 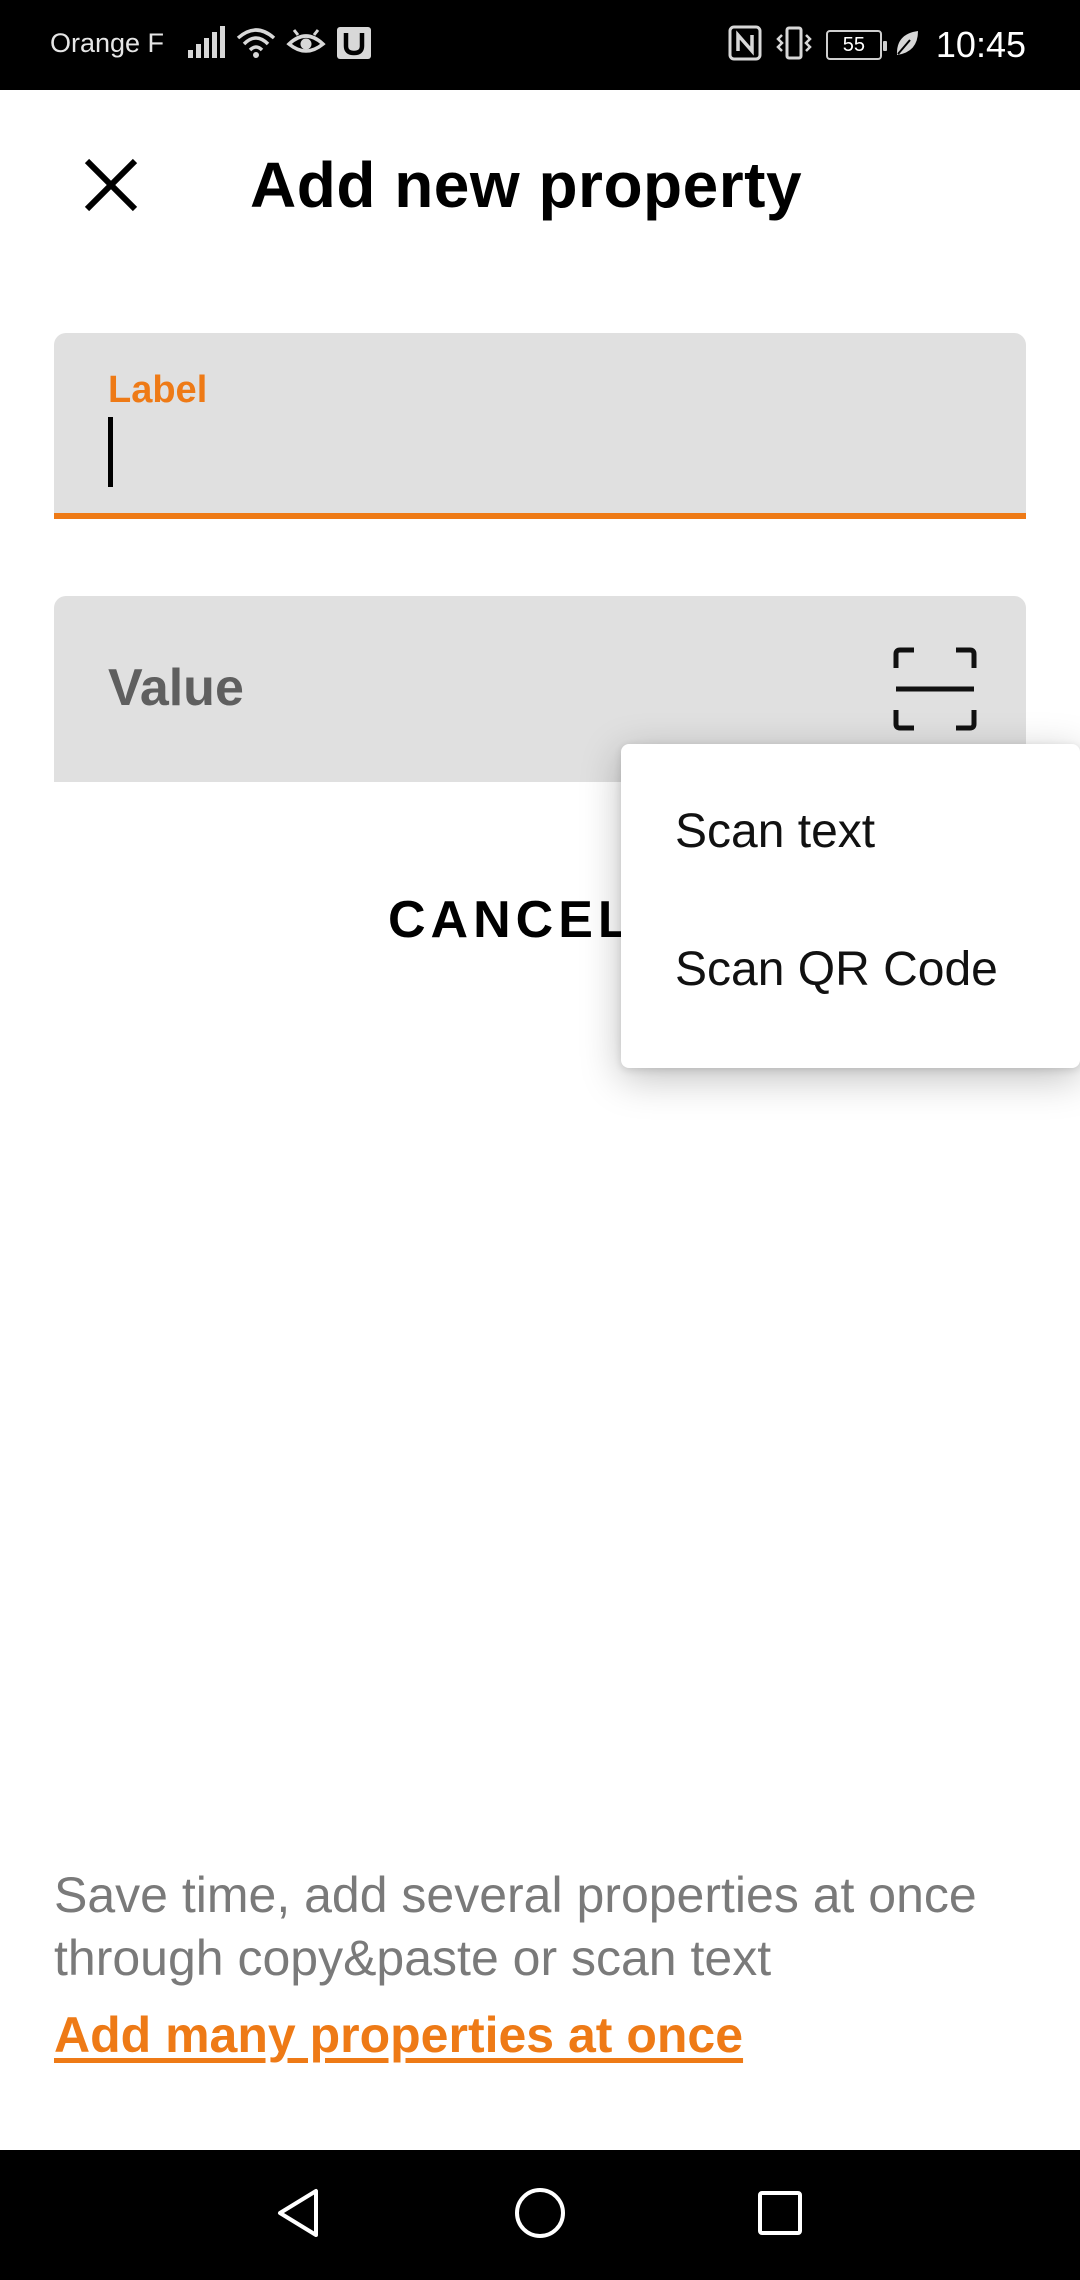 What do you see at coordinates (540, 45) in the screenshot?
I see `status-bar: Orange F 55 10:45` at bounding box center [540, 45].